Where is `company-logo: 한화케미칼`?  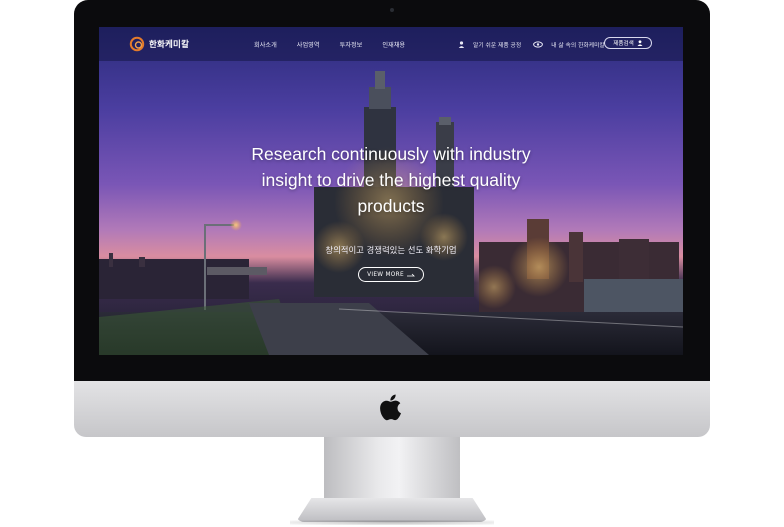
company-logo: 한화케미칼 is located at coordinates (159, 44).